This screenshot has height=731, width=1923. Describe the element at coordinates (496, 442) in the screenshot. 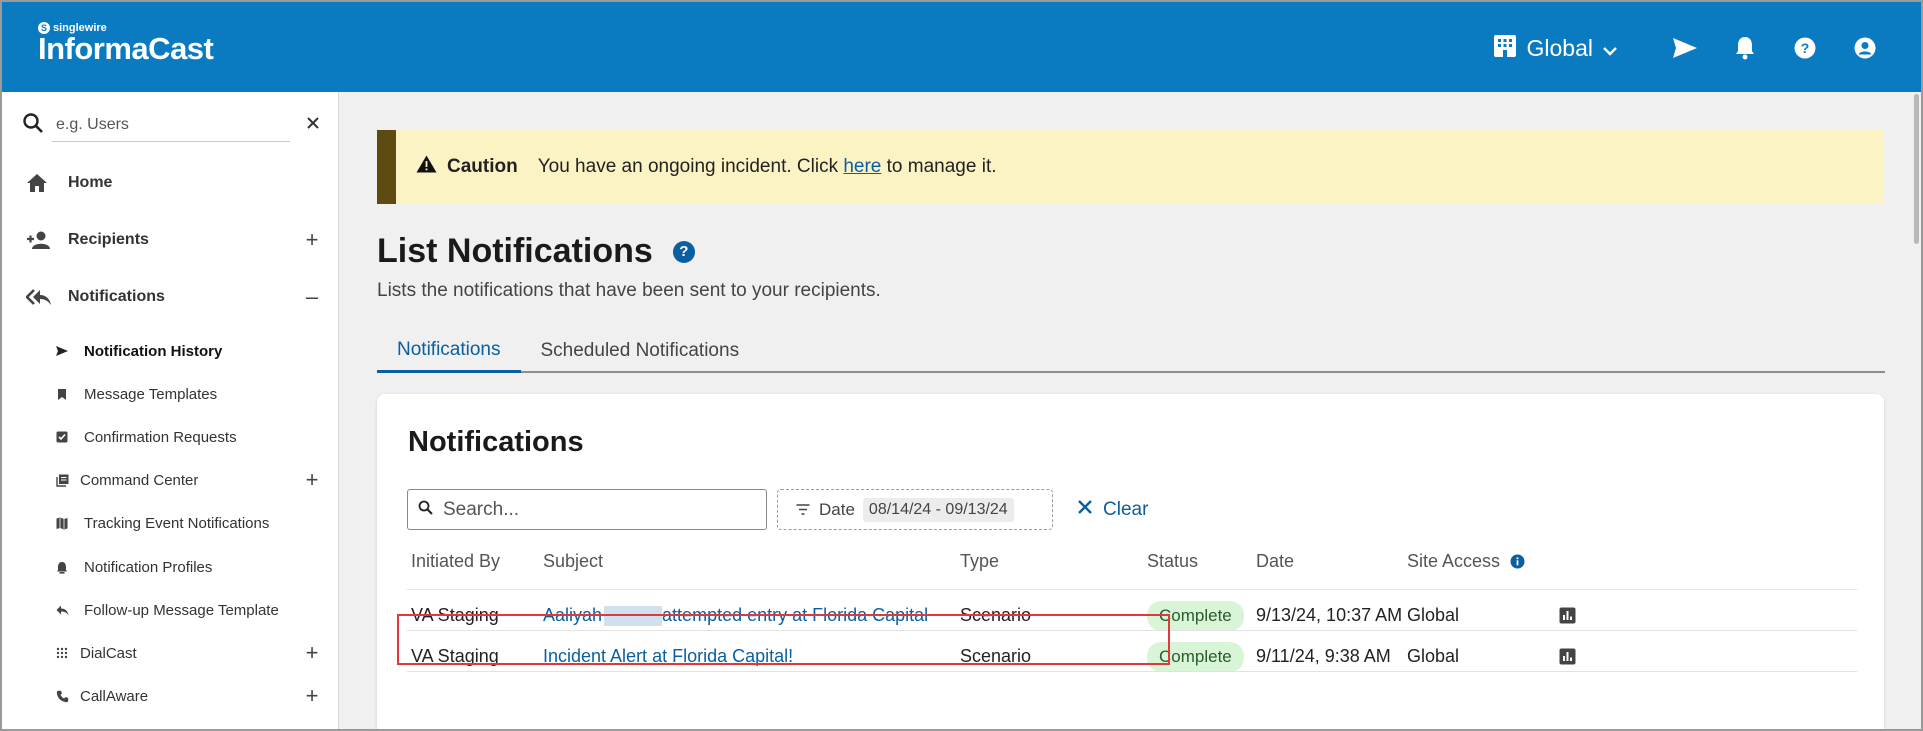

I see `card-title: Notifications` at that location.